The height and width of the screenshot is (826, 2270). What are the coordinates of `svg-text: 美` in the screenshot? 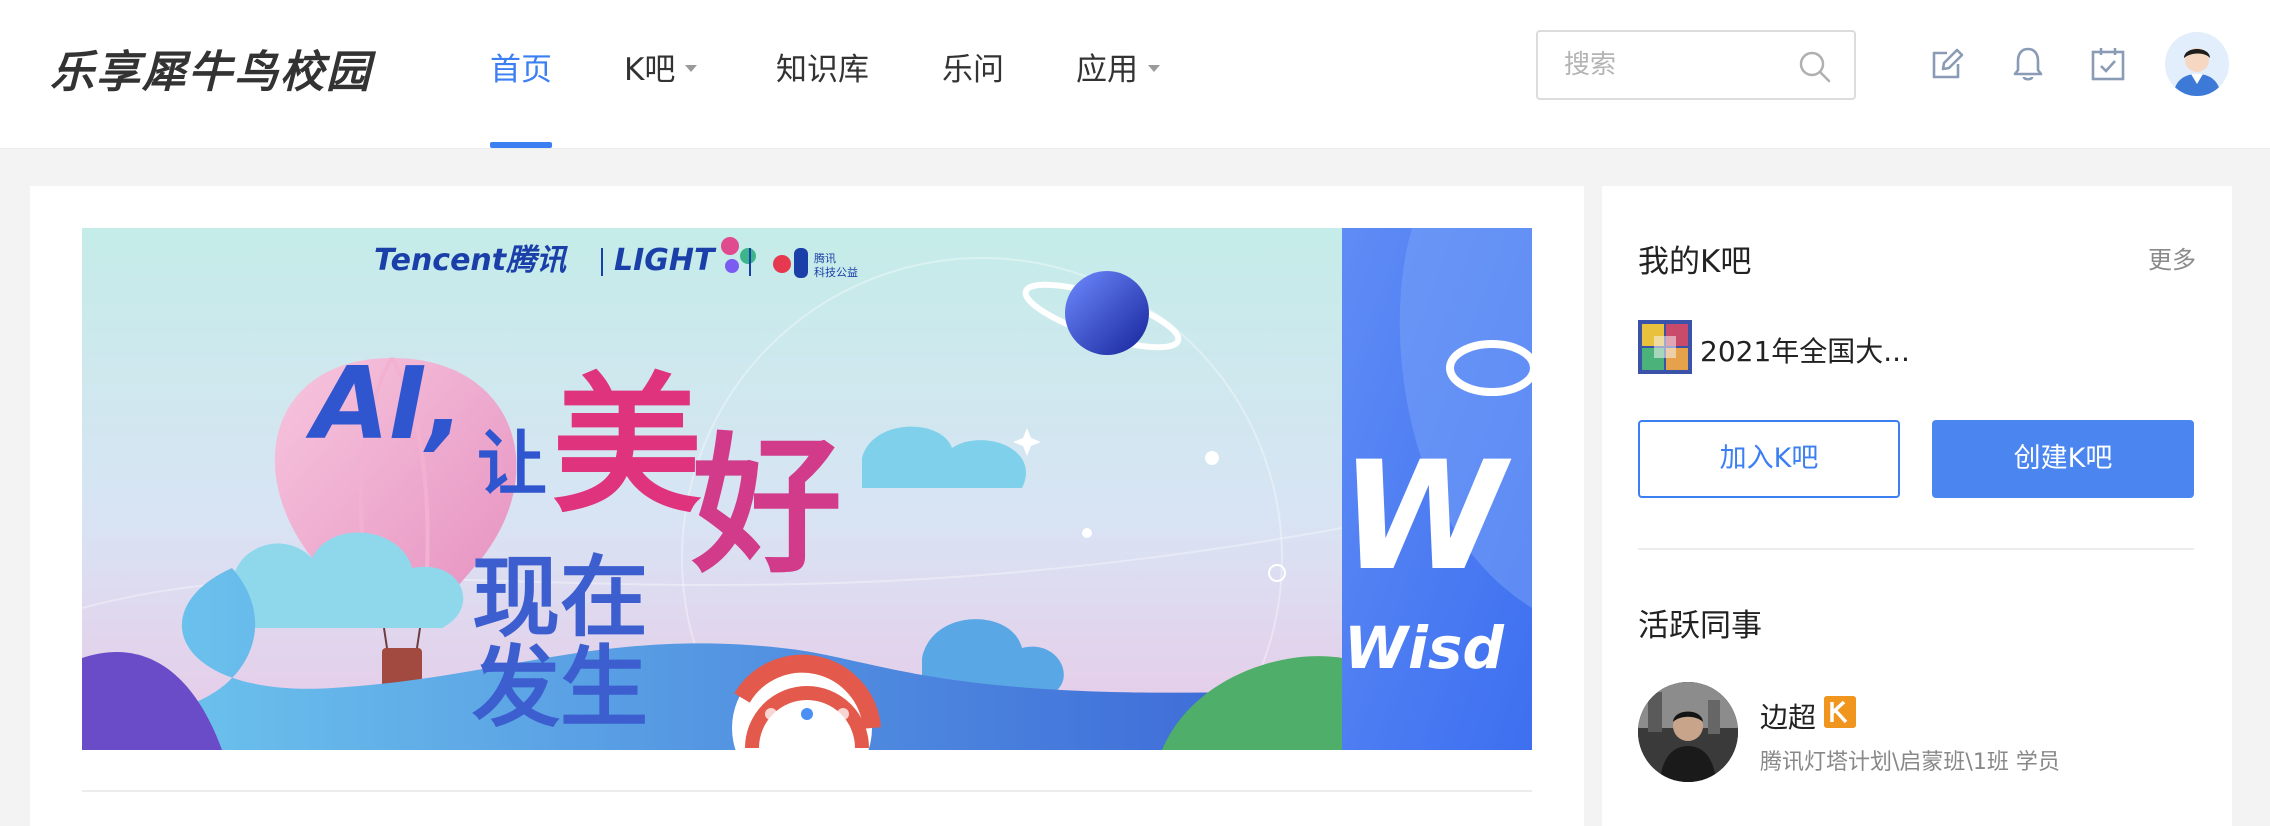 It's located at (627, 447).